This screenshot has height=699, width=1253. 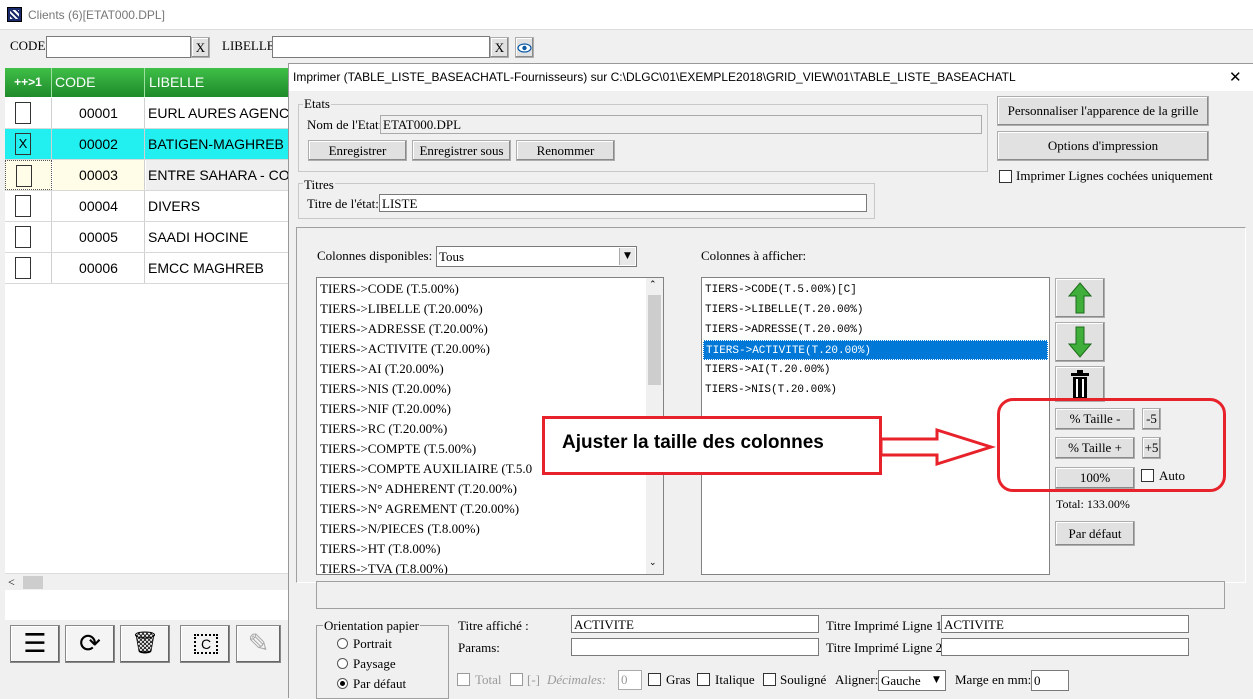 I want to click on grid-header-check: ++>1, so click(x=28, y=82).